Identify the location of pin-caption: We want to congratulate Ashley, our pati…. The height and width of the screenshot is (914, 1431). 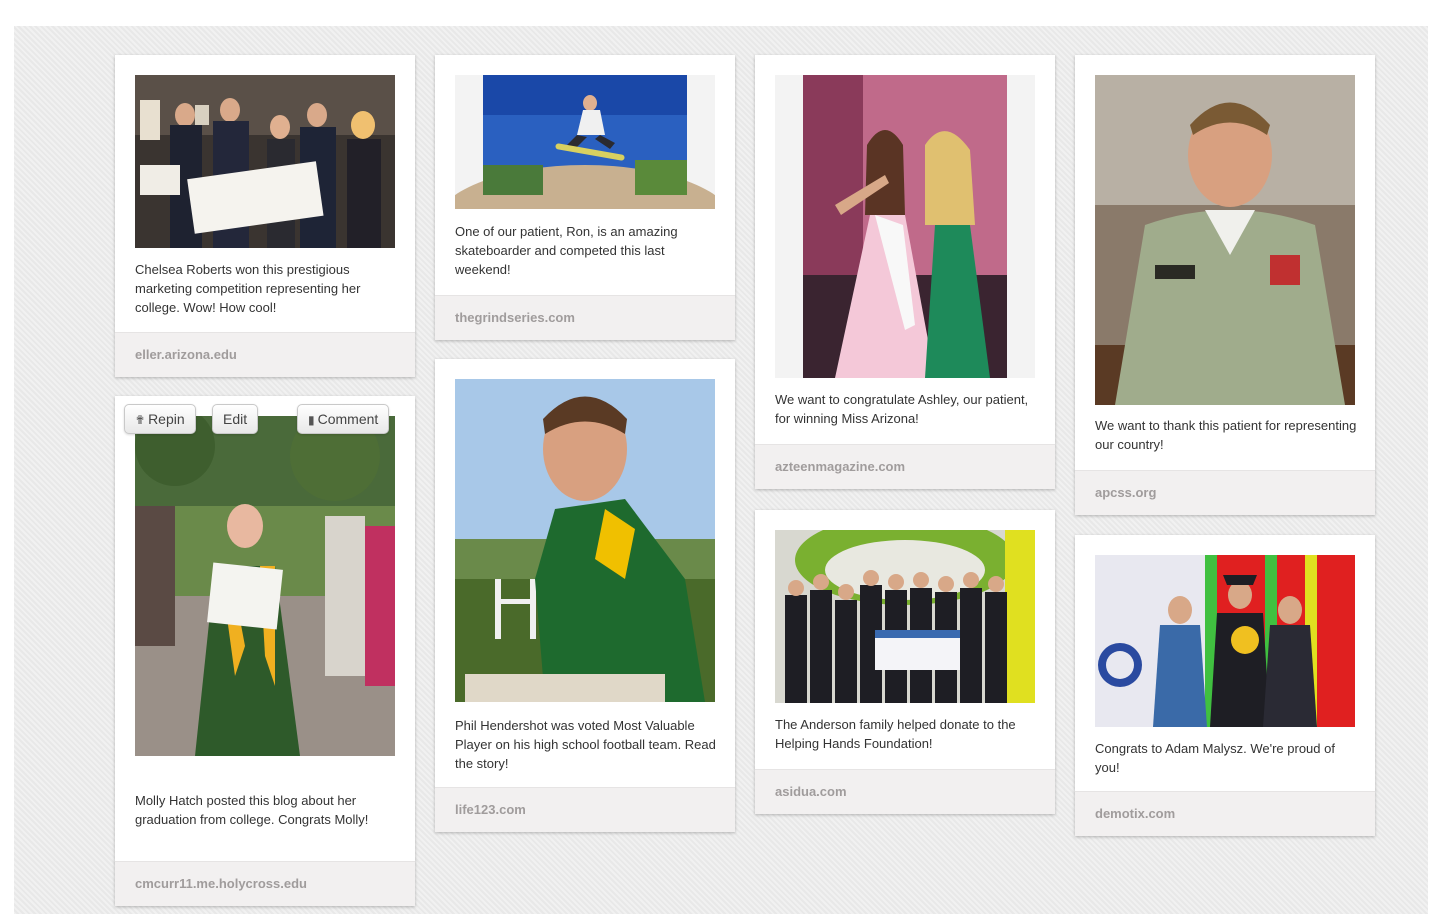
(902, 409).